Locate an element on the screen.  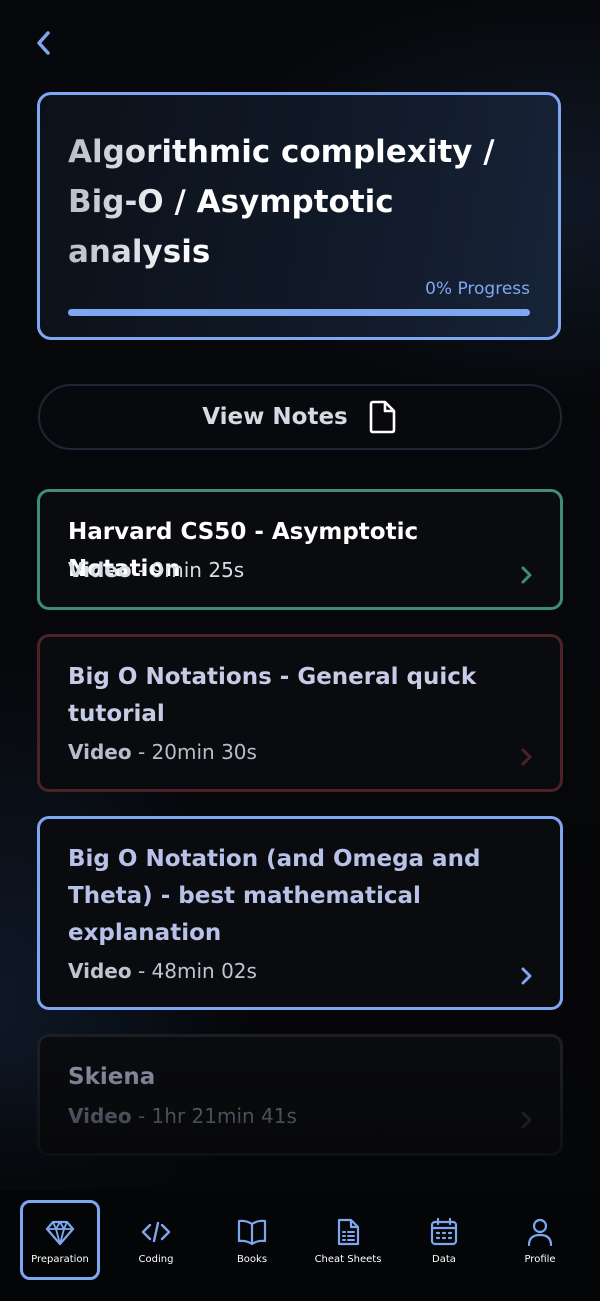
back-button is located at coordinates (43, 43).